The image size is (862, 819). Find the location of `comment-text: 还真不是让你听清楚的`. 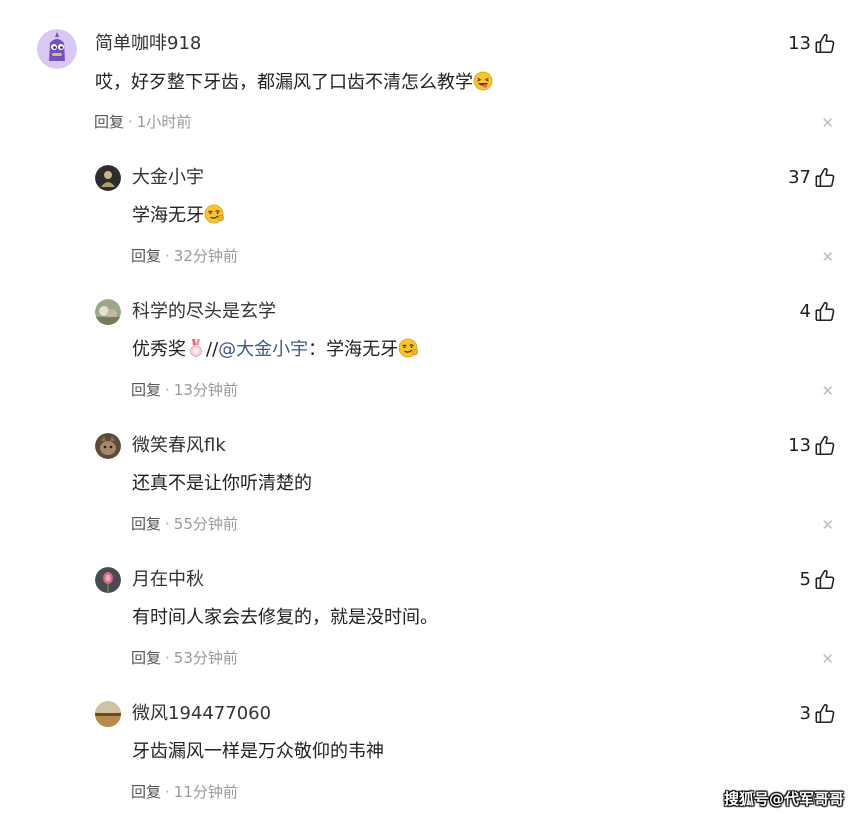

comment-text: 还真不是让你听清楚的 is located at coordinates (222, 484).